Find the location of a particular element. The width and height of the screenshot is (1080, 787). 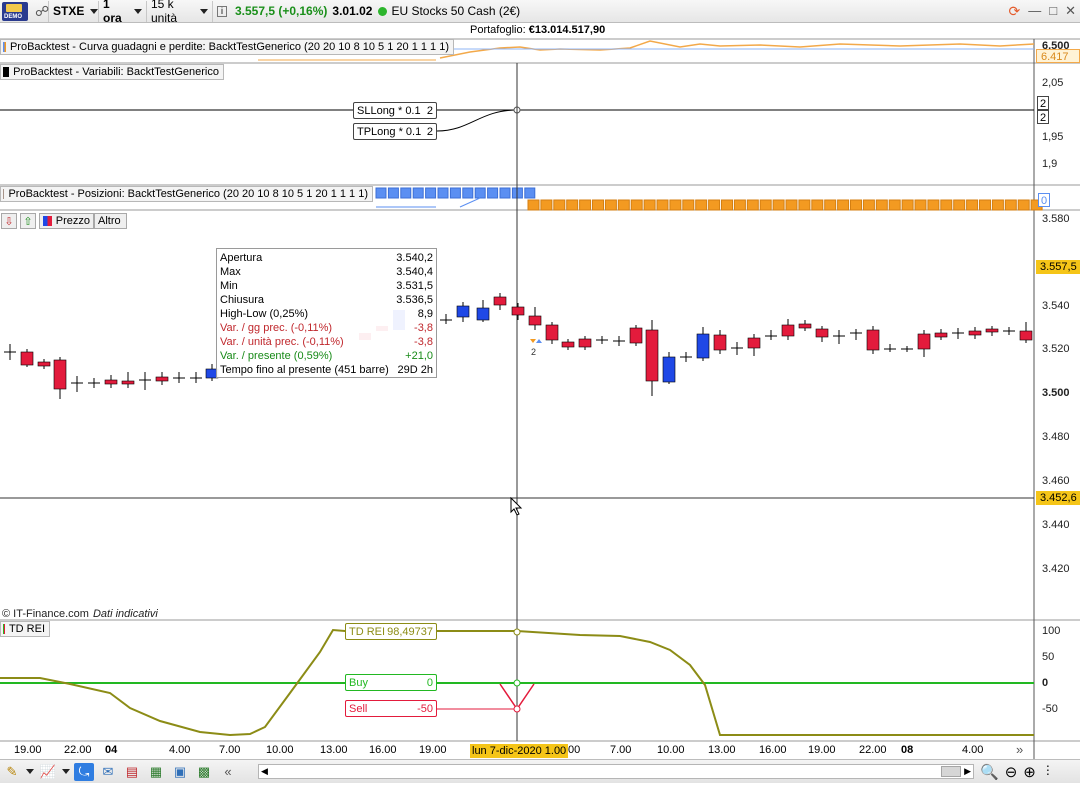

instrument-selector: STXE is located at coordinates (74, 11).